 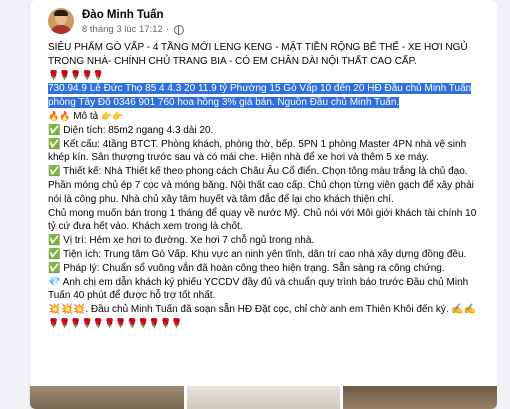 I want to click on post-meta: 8 tháng 3 lúc 17:12 ·, so click(x=133, y=29).